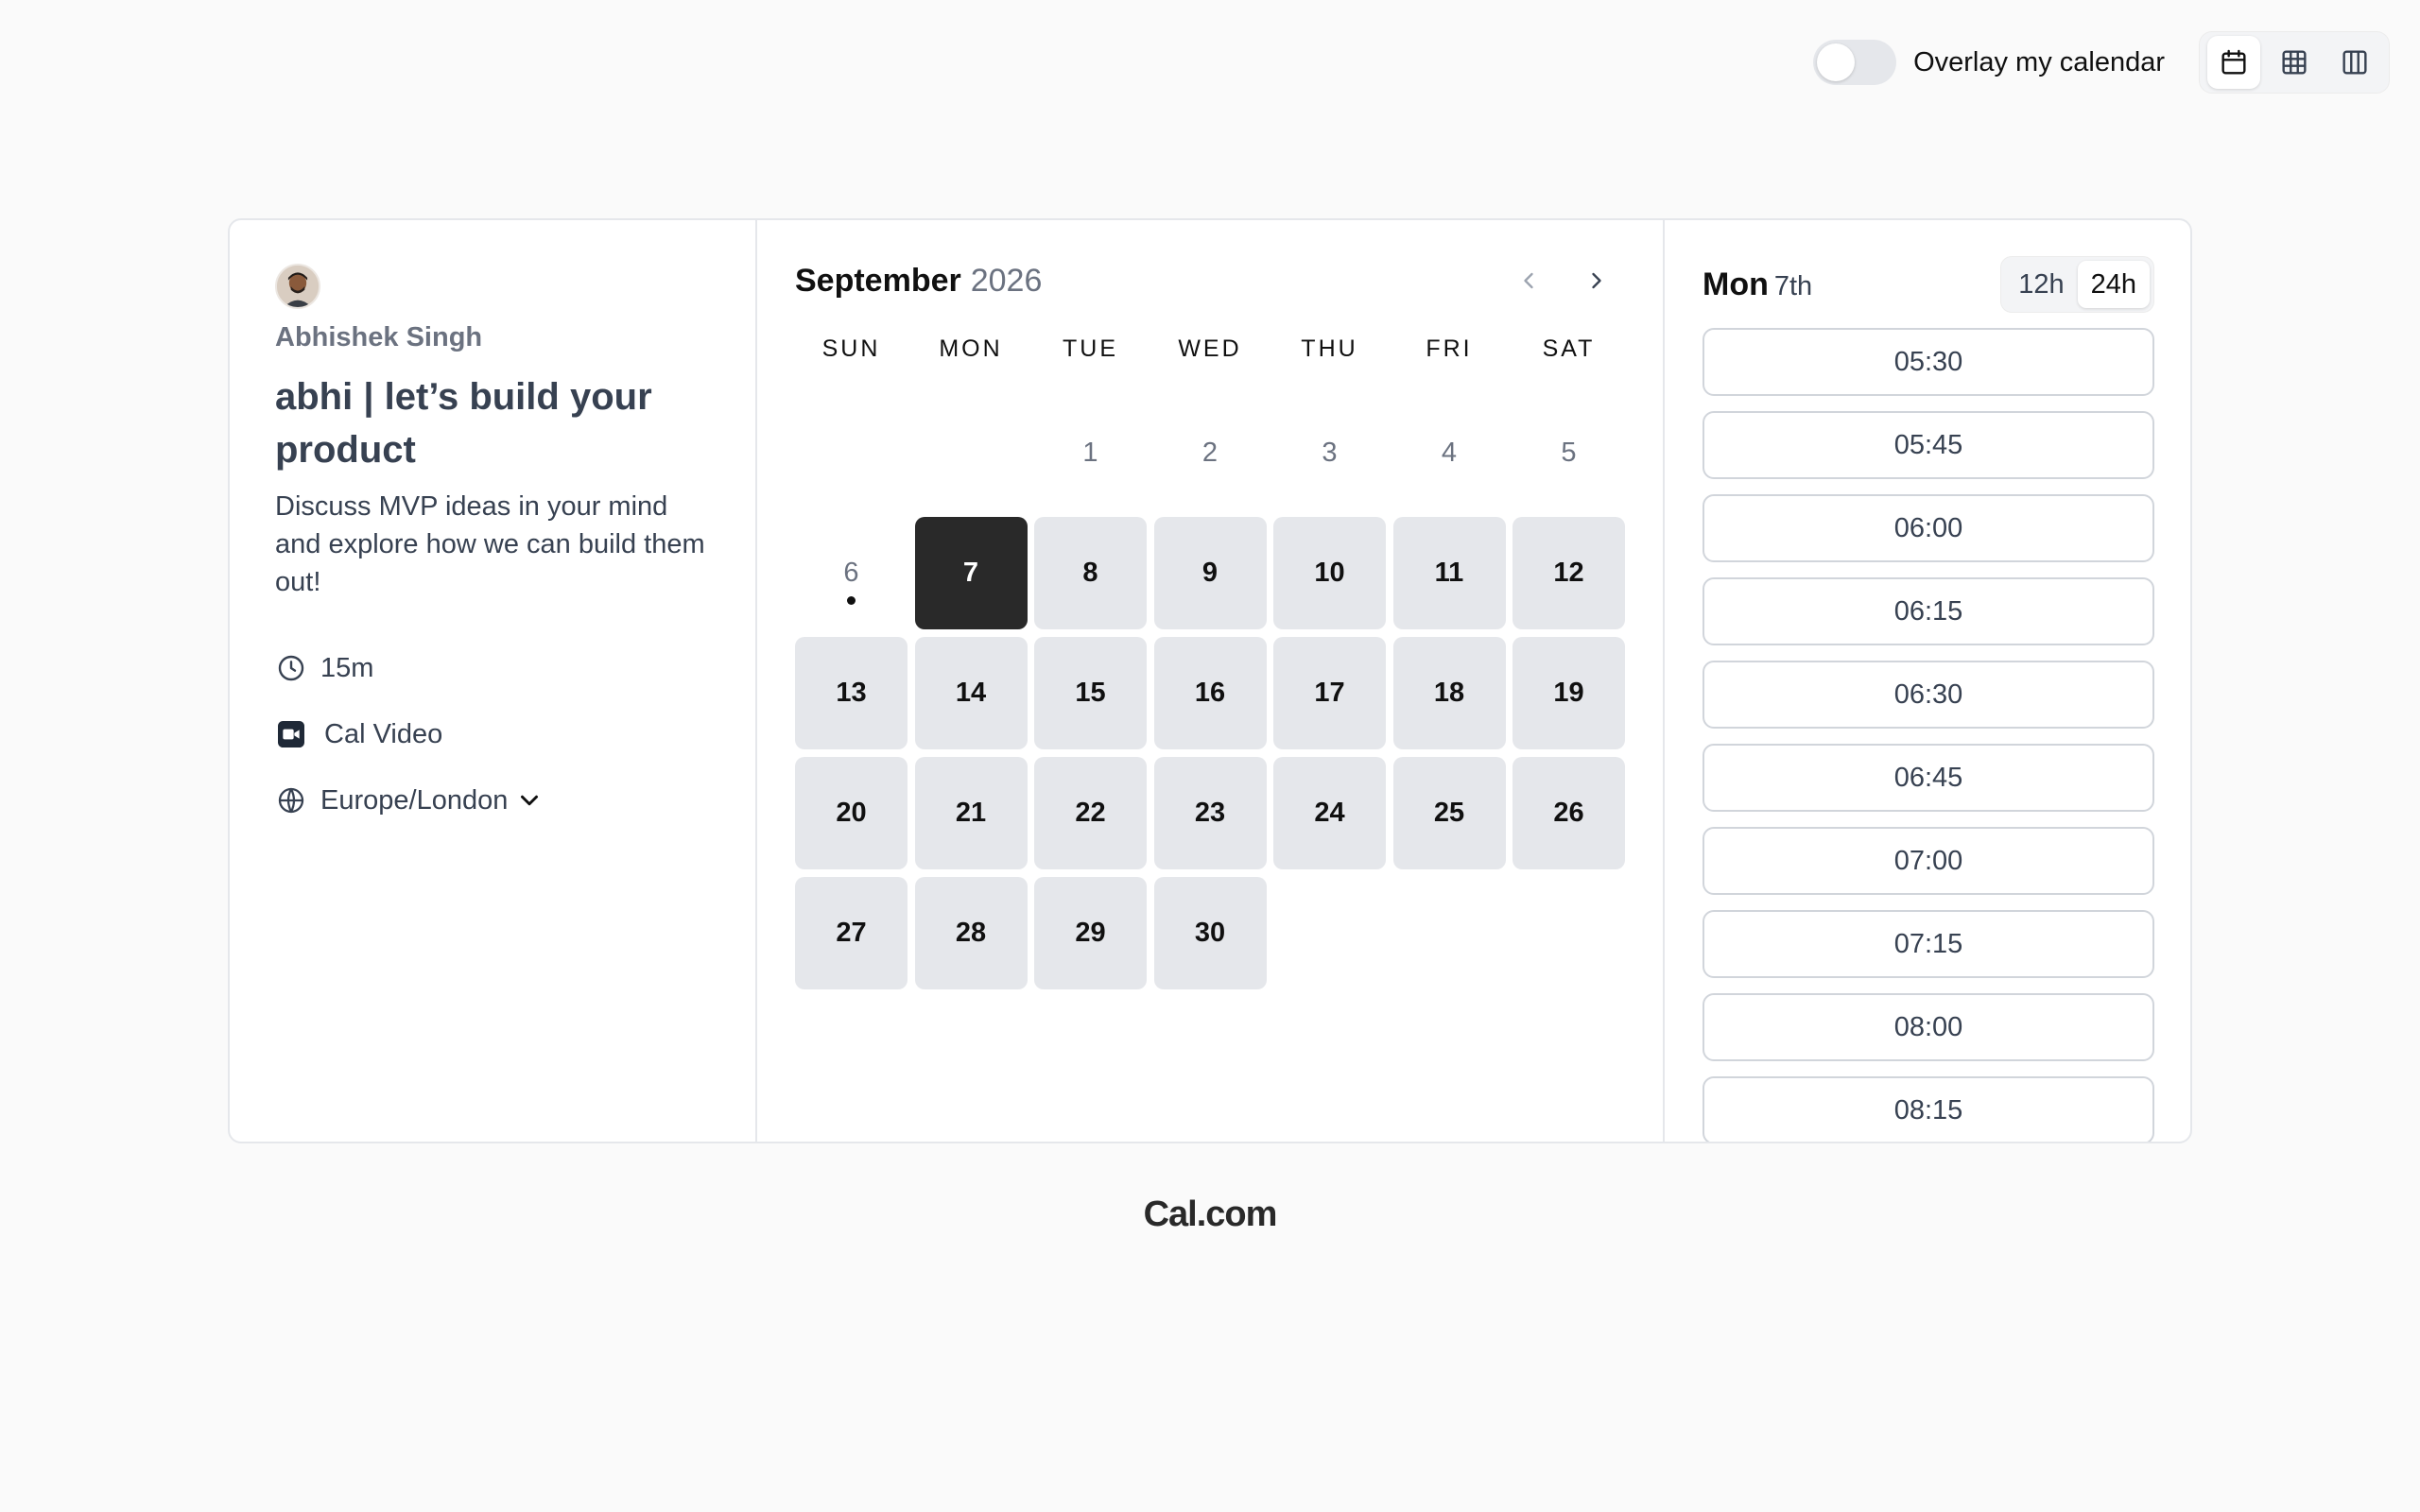 The image size is (2420, 1512). What do you see at coordinates (1210, 280) in the screenshot?
I see `calendar-header: September 2026` at bounding box center [1210, 280].